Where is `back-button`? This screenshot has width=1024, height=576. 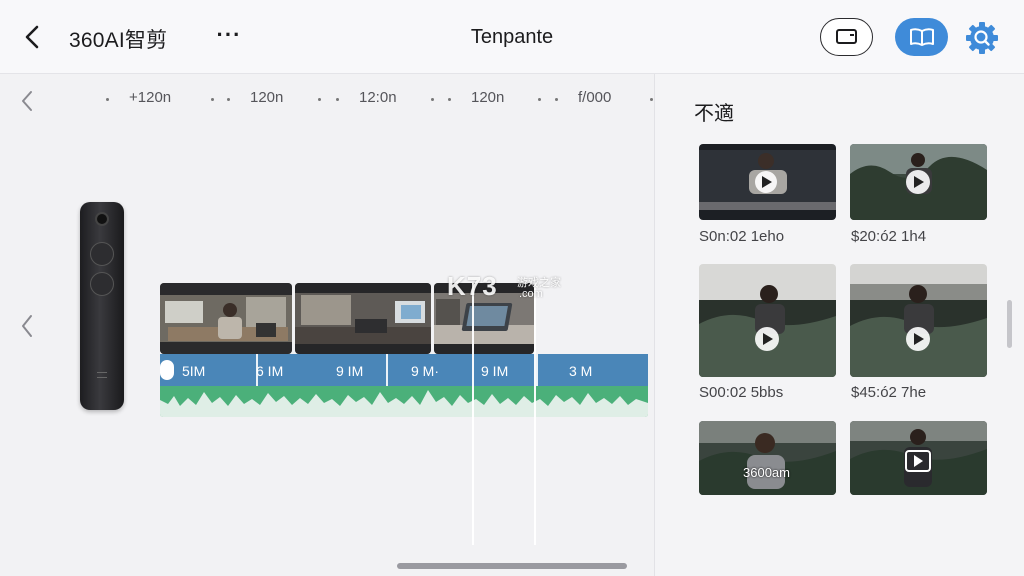 back-button is located at coordinates (32, 37).